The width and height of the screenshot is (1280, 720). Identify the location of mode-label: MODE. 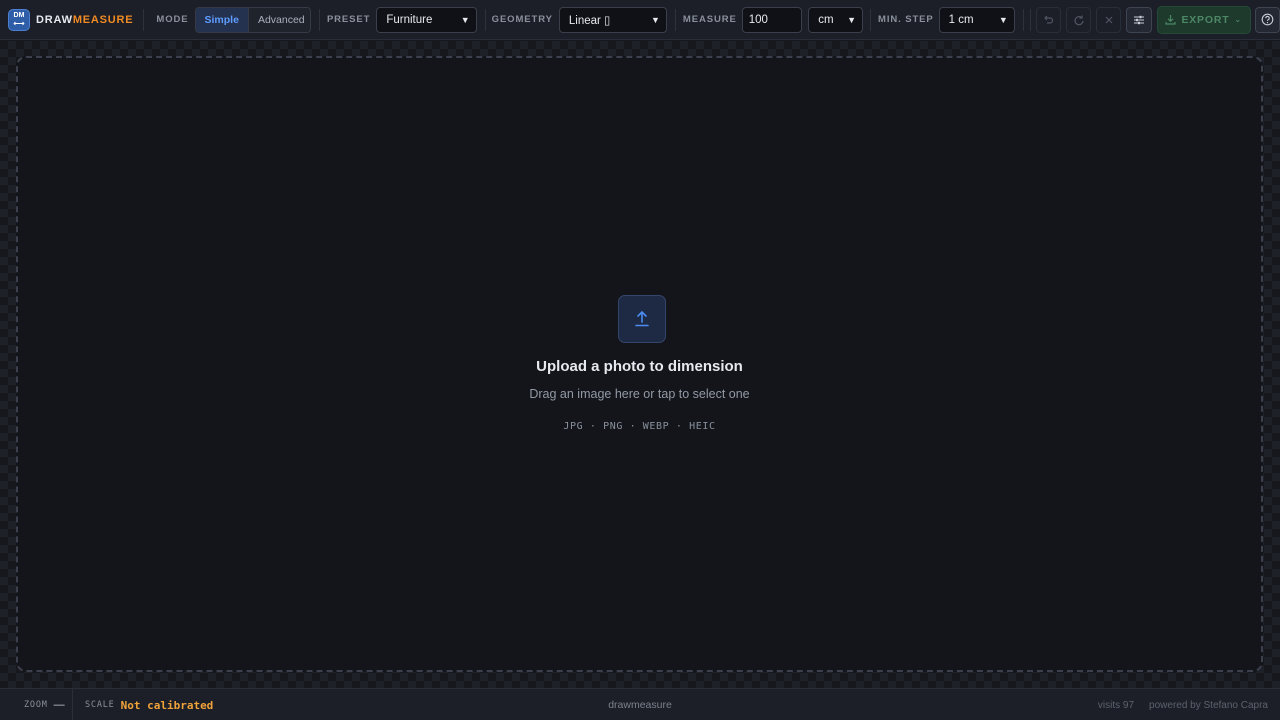
(172, 19).